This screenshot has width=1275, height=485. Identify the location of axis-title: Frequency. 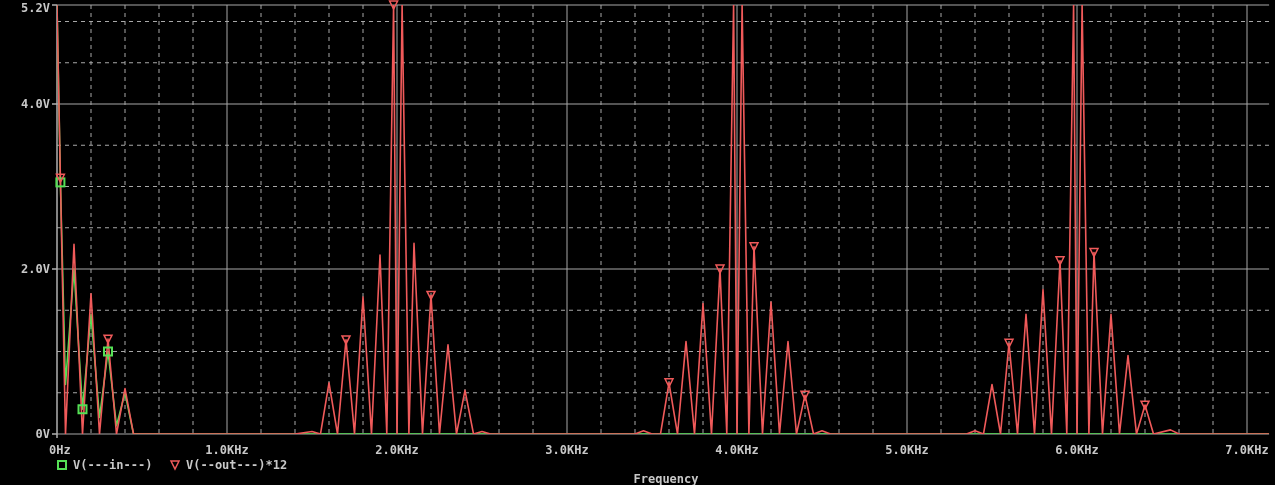
(666, 478).